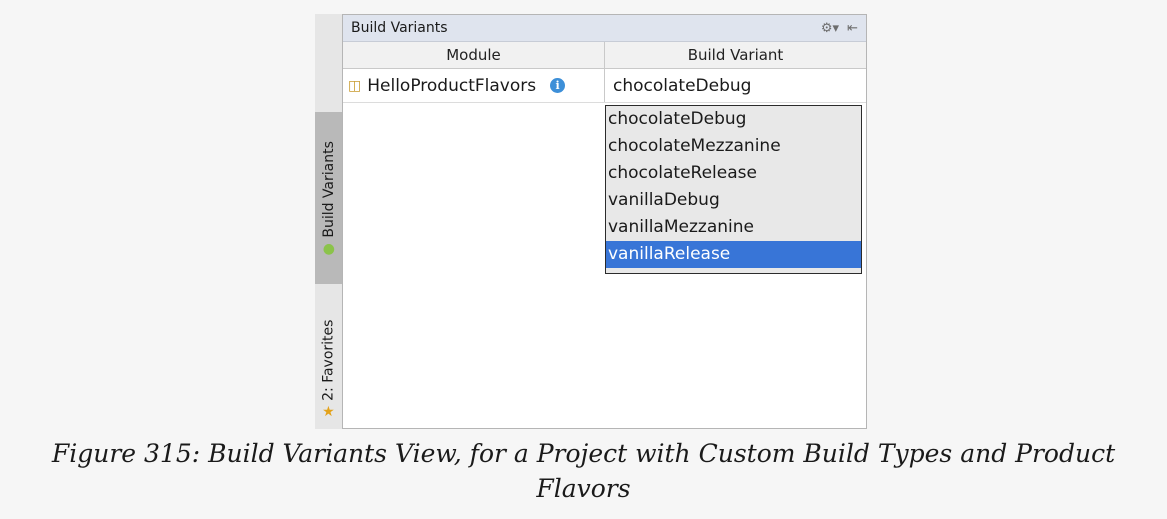  Describe the element at coordinates (558, 85) in the screenshot. I see `info-icon: i` at that location.